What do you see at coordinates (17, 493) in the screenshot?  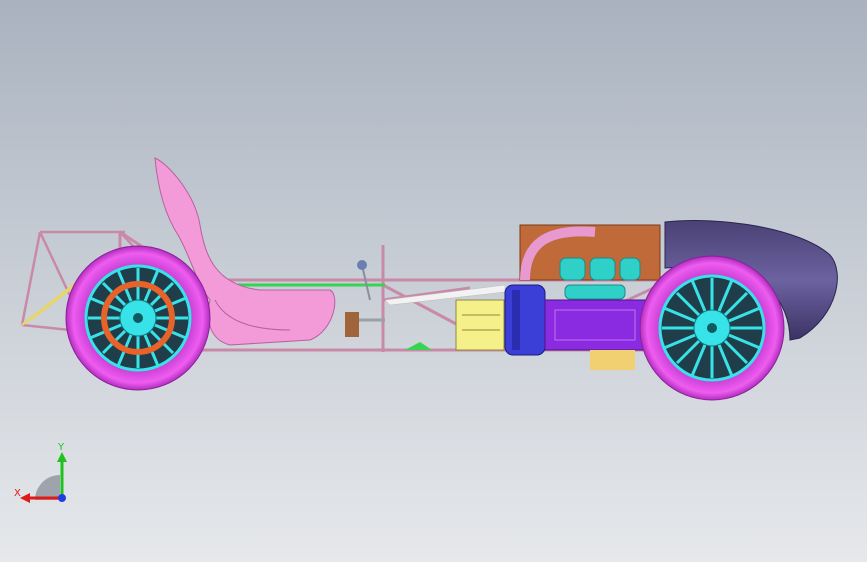 I see `x-axis-label: X` at bounding box center [17, 493].